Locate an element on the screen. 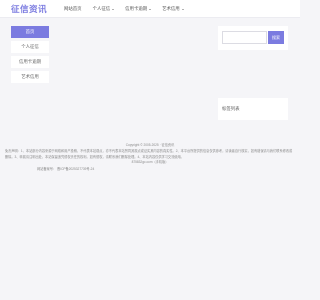 The width and height of the screenshot is (320, 300). copyright-text: Copyright © 2005-2025 · 征信资讯 is located at coordinates (150, 145).